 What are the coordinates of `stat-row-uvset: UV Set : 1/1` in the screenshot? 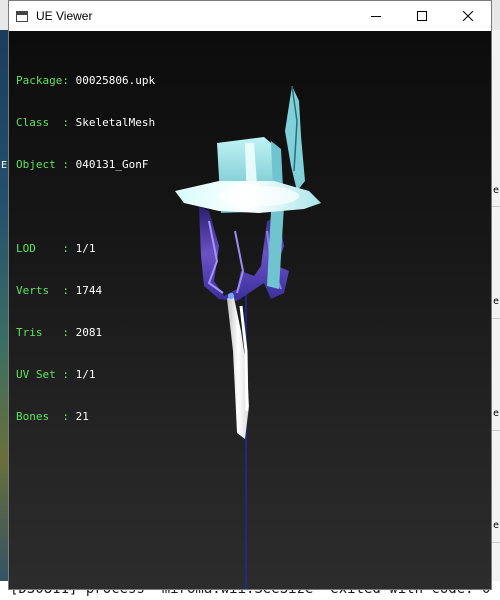 It's located at (85, 375).